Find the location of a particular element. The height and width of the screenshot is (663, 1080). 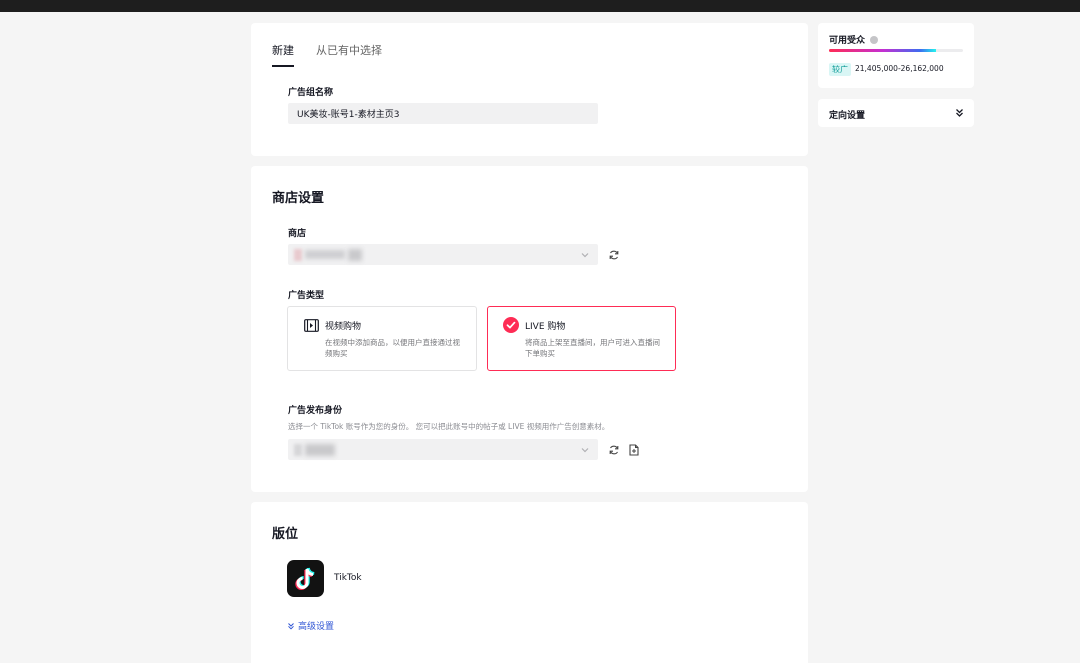

audience-range: 21,405,000-26,162,000 is located at coordinates (899, 68).